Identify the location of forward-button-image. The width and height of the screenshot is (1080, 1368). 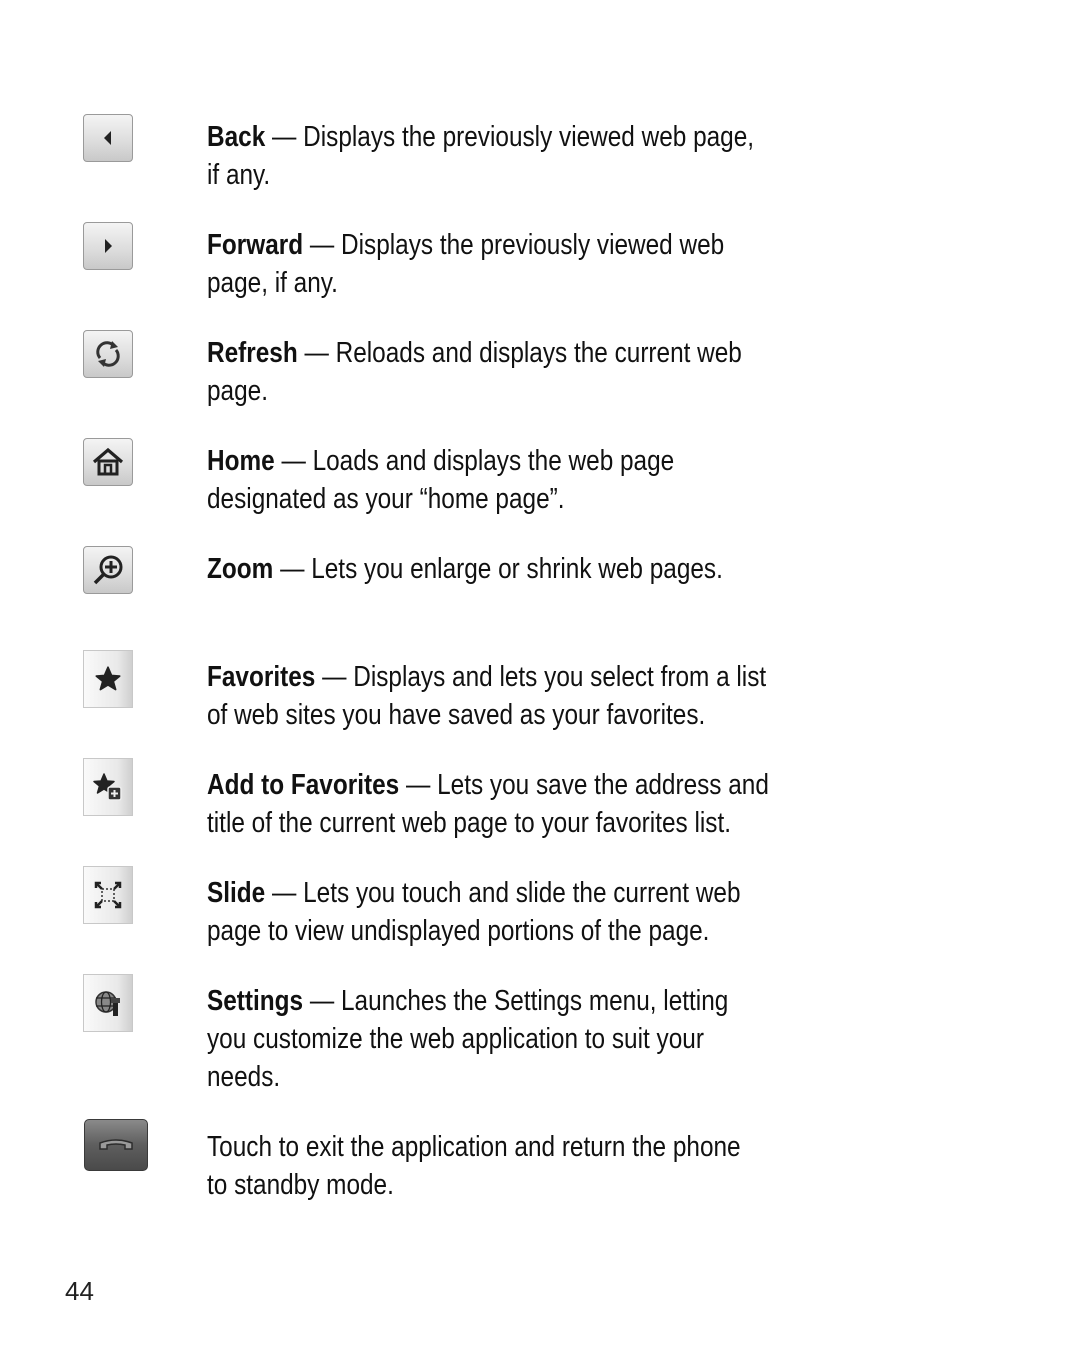
(108, 246).